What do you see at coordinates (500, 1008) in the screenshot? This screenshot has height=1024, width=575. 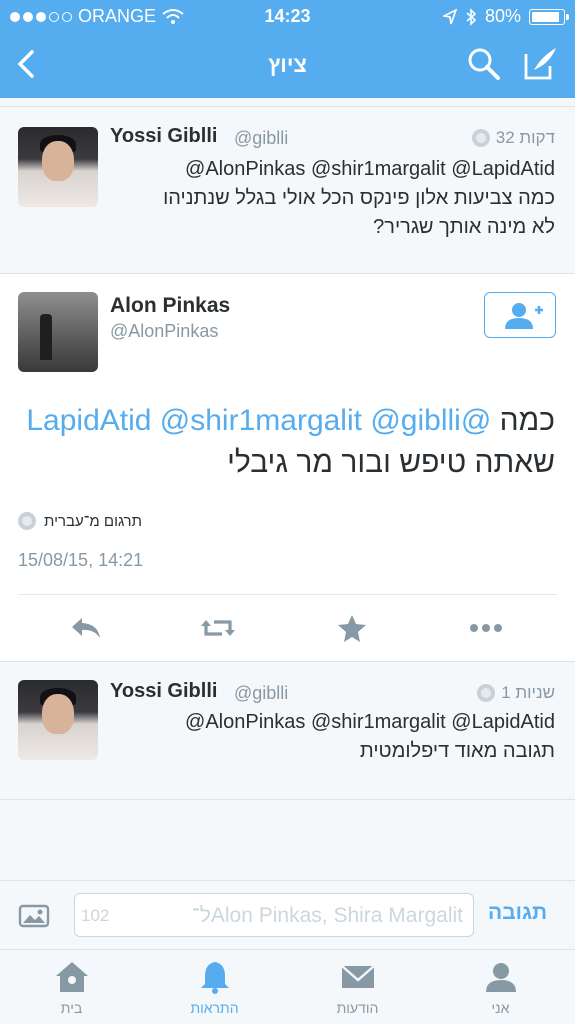 I see `tab-label: אני` at bounding box center [500, 1008].